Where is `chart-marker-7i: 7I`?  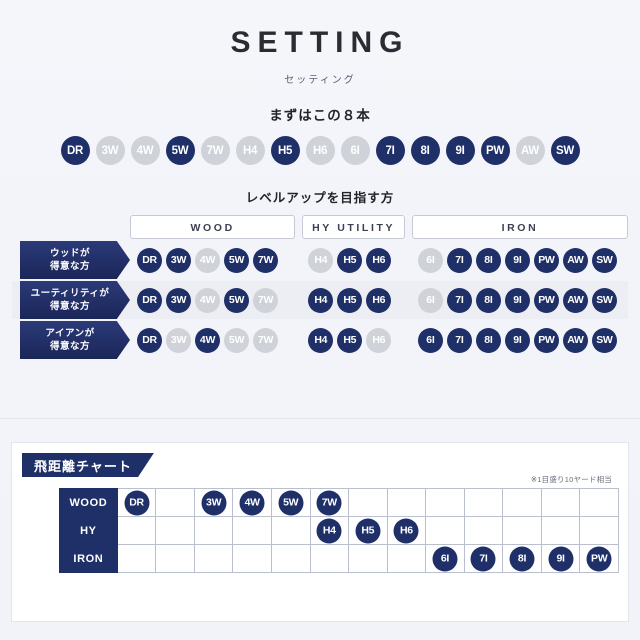 chart-marker-7i: 7I is located at coordinates (483, 558).